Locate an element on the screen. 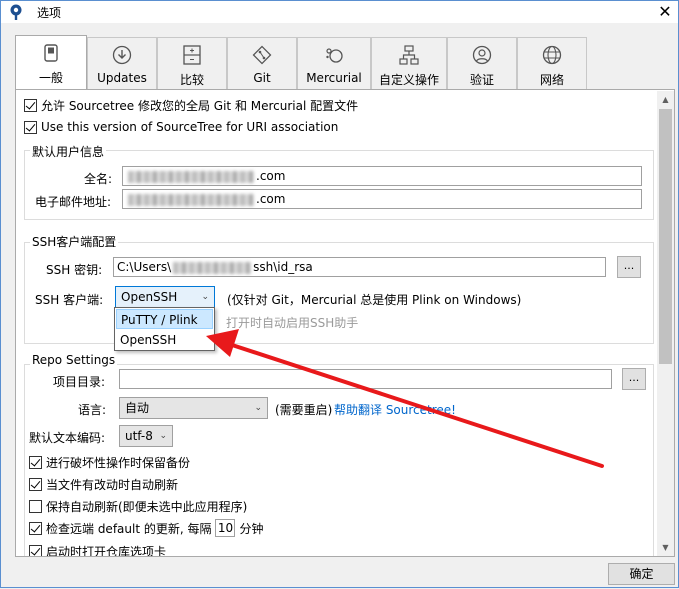 The height and width of the screenshot is (589, 679). ssh-client-select: OpenSSH ⌄ is located at coordinates (165, 297).